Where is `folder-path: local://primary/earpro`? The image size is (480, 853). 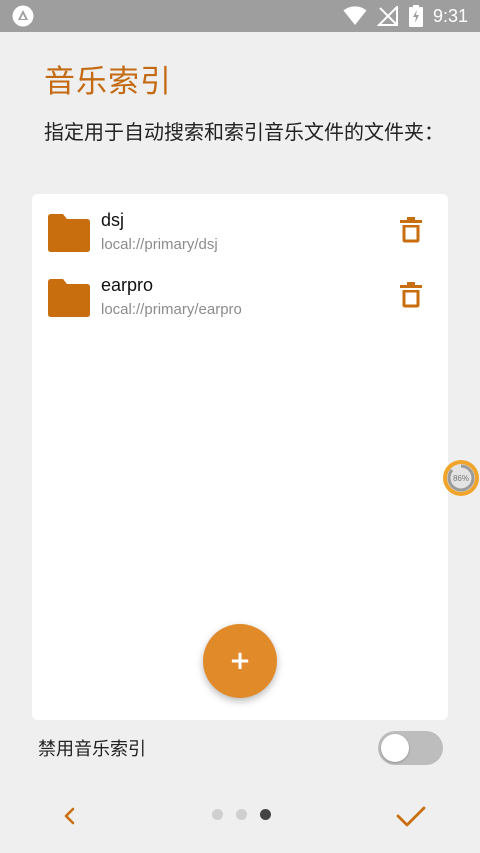
folder-path: local://primary/earpro is located at coordinates (171, 309).